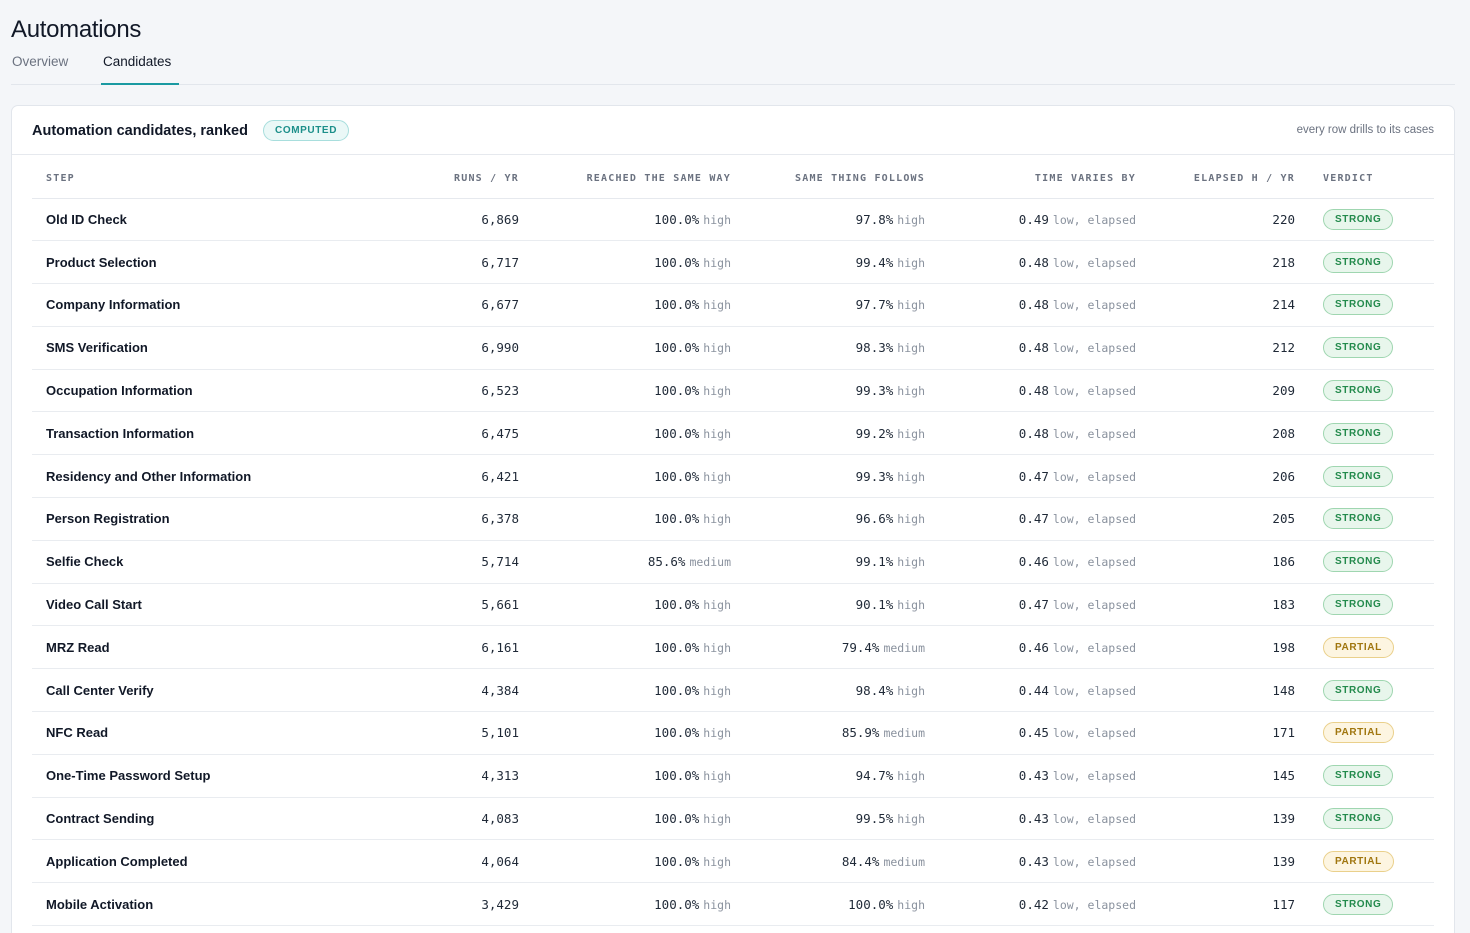 The image size is (1470, 933). What do you see at coordinates (1033, 605) in the screenshot?
I see `varies-value: 0.47` at bounding box center [1033, 605].